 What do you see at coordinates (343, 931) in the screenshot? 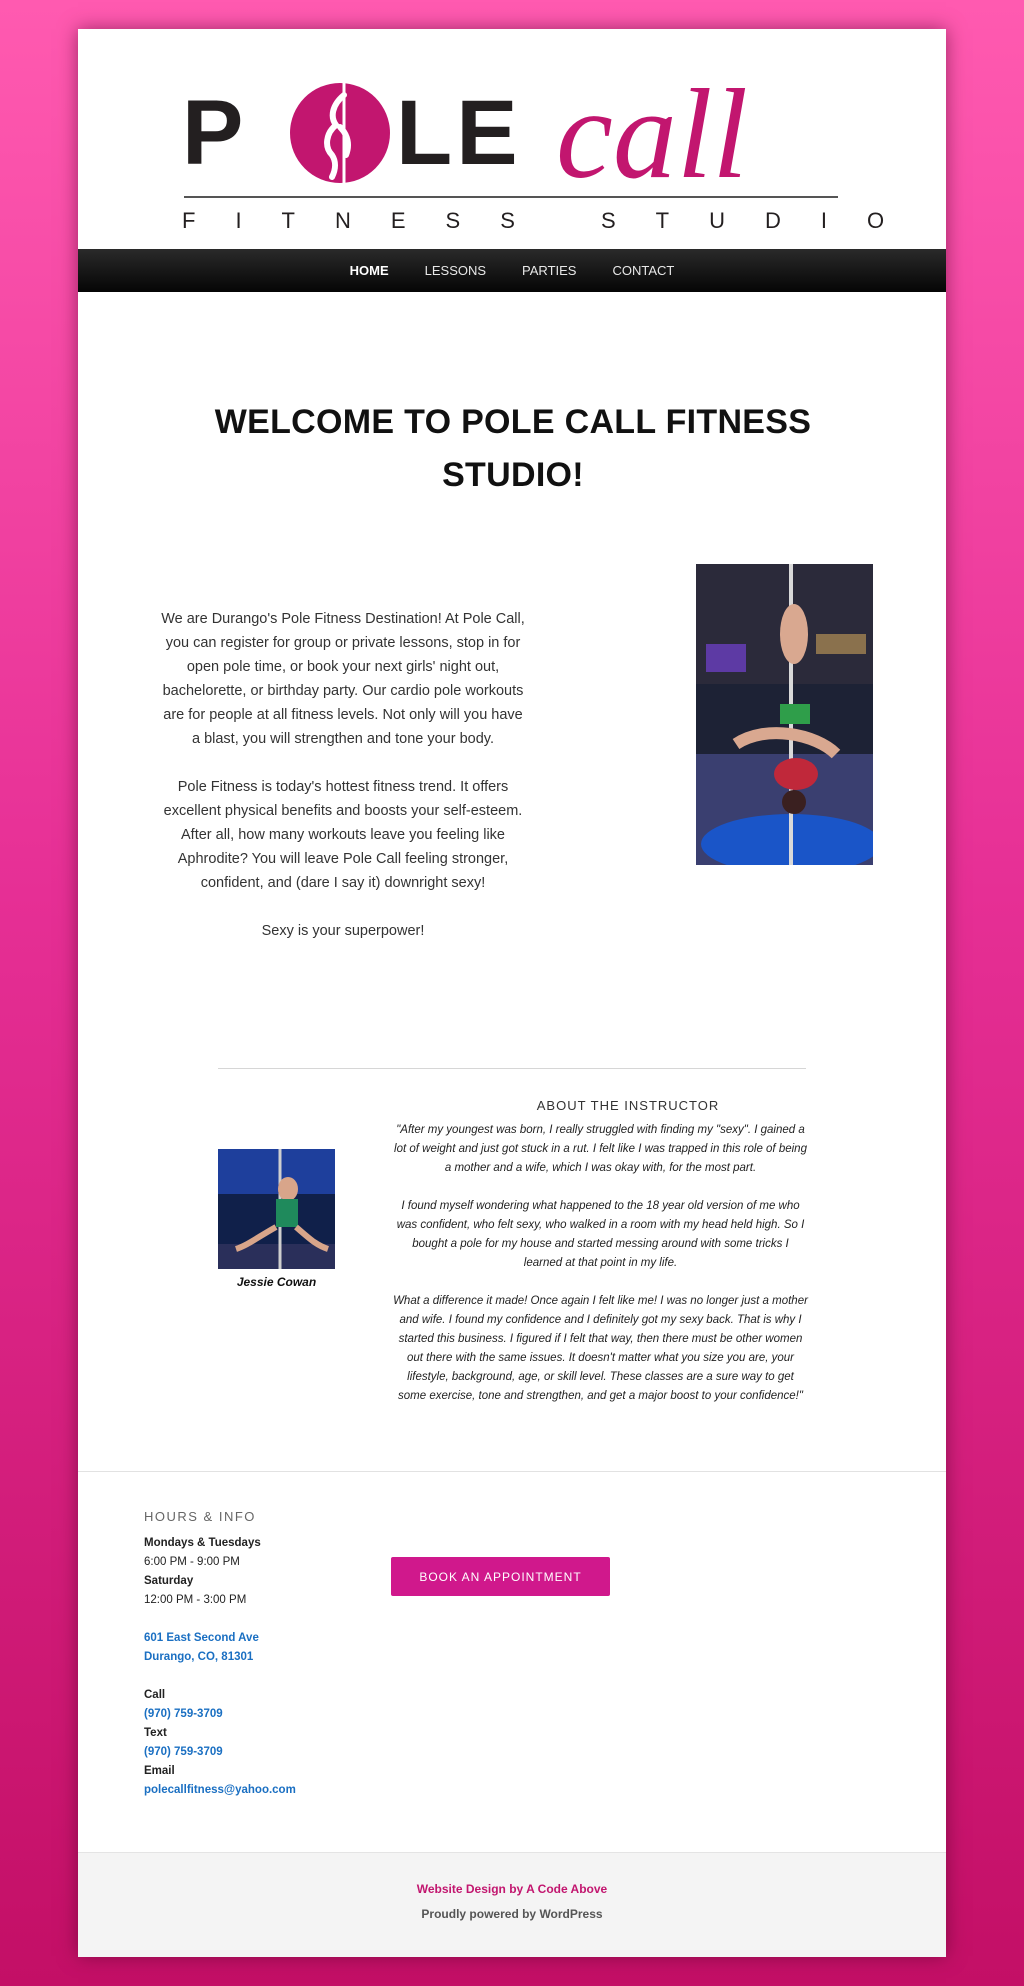
I see `intro-paragraph-3: Sexy is your superpower!` at bounding box center [343, 931].